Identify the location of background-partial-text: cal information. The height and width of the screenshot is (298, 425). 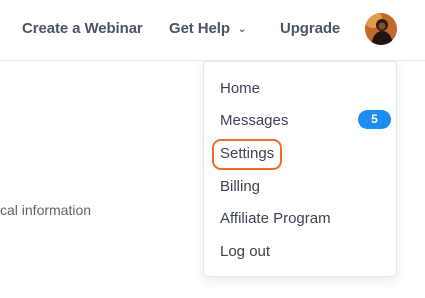
(46, 210).